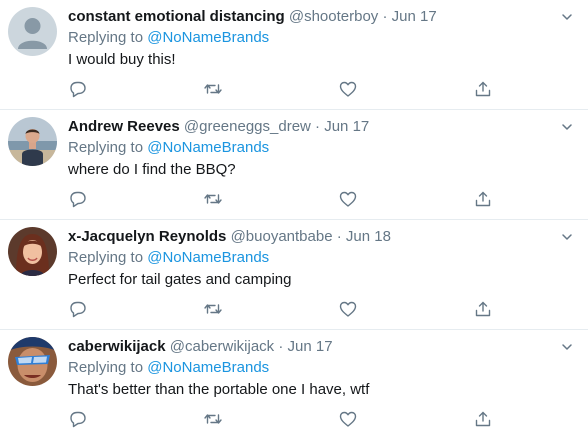 Image resolution: width=588 pixels, height=438 pixels. I want to click on default-profile-icon, so click(32, 31).